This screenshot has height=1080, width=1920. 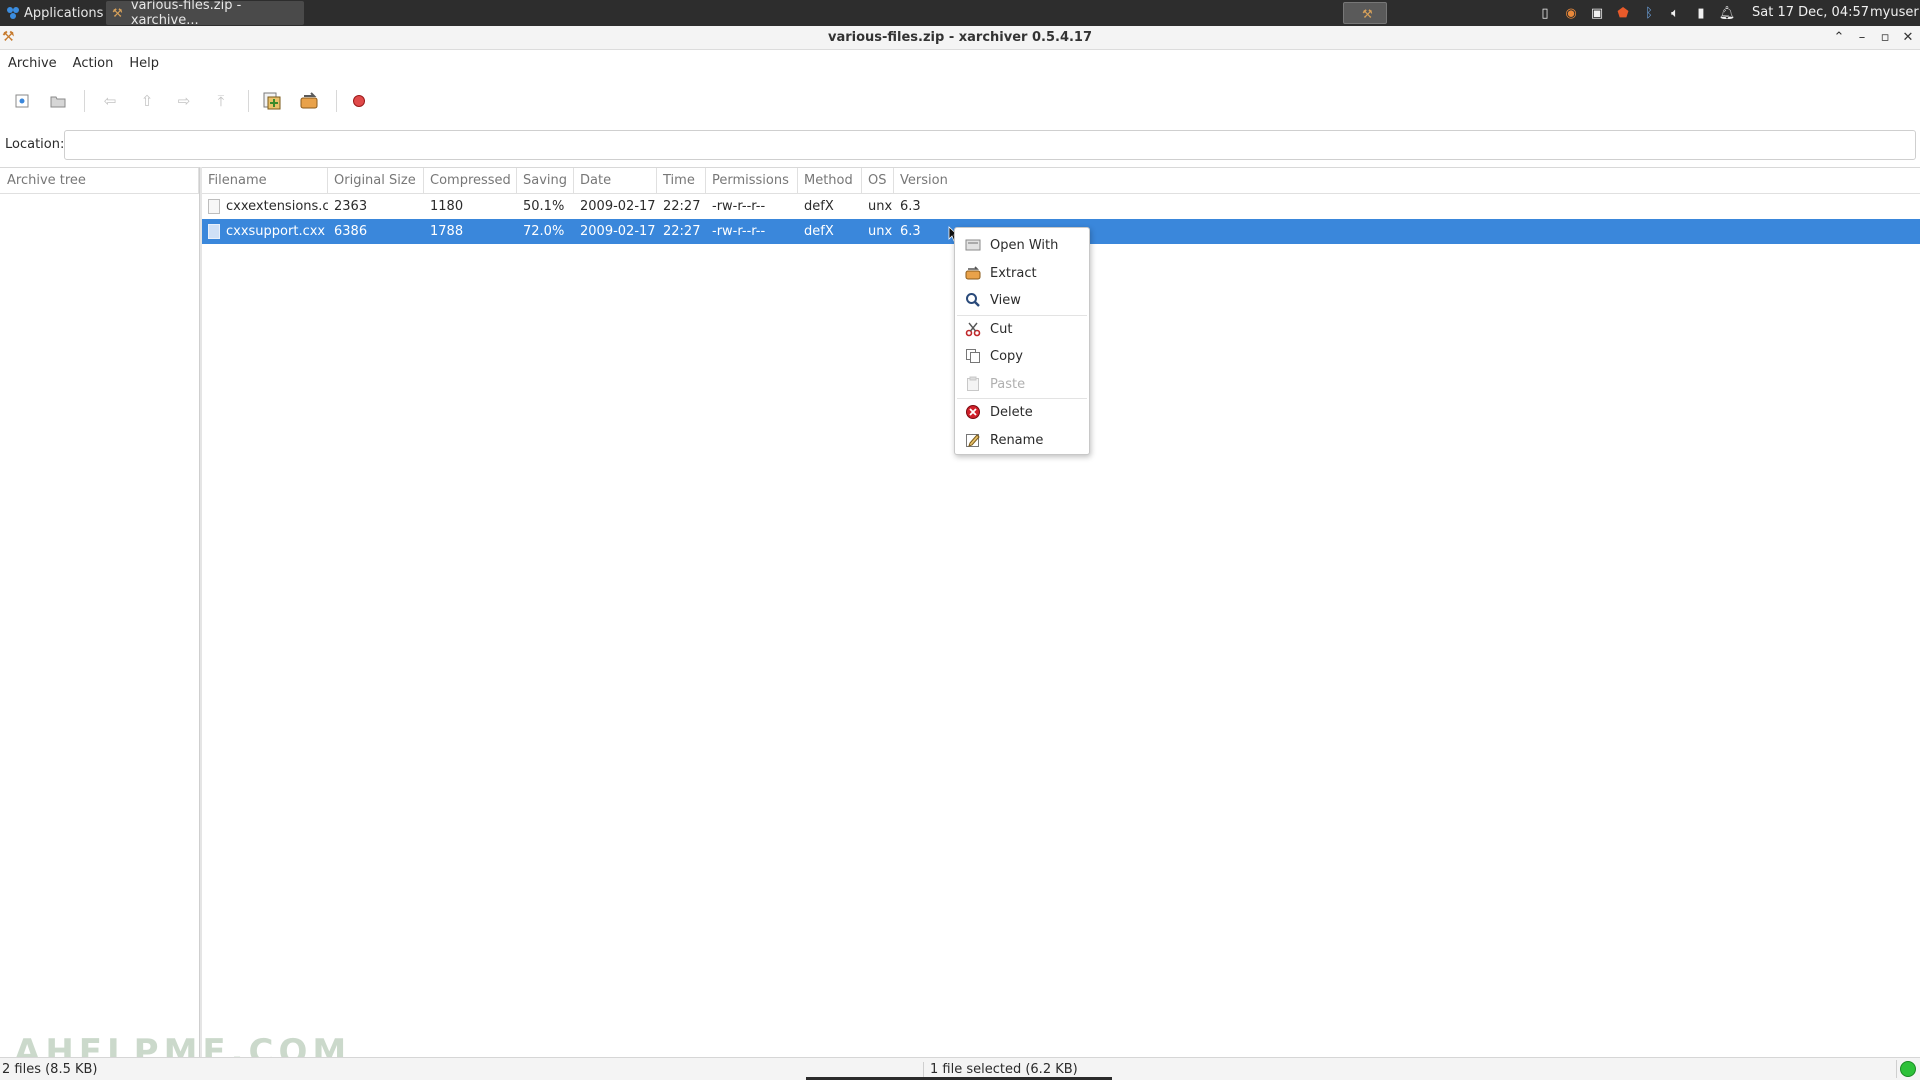 I want to click on magnifier-icon, so click(x=973, y=301).